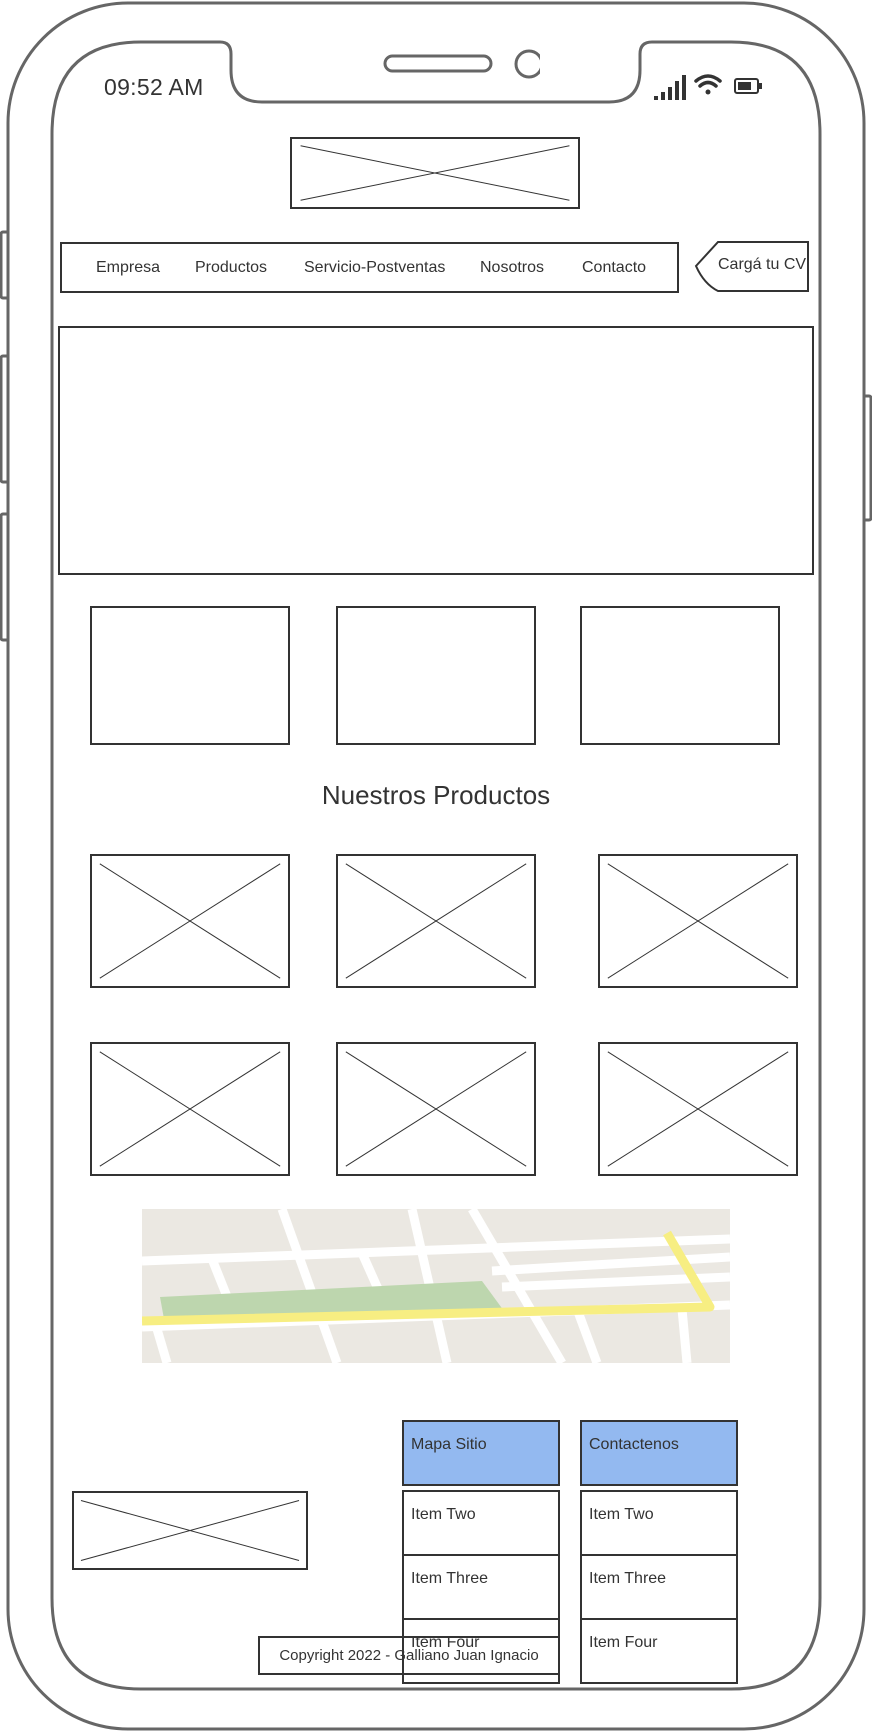 The image size is (872, 1734). I want to click on header-logo, so click(435, 173).